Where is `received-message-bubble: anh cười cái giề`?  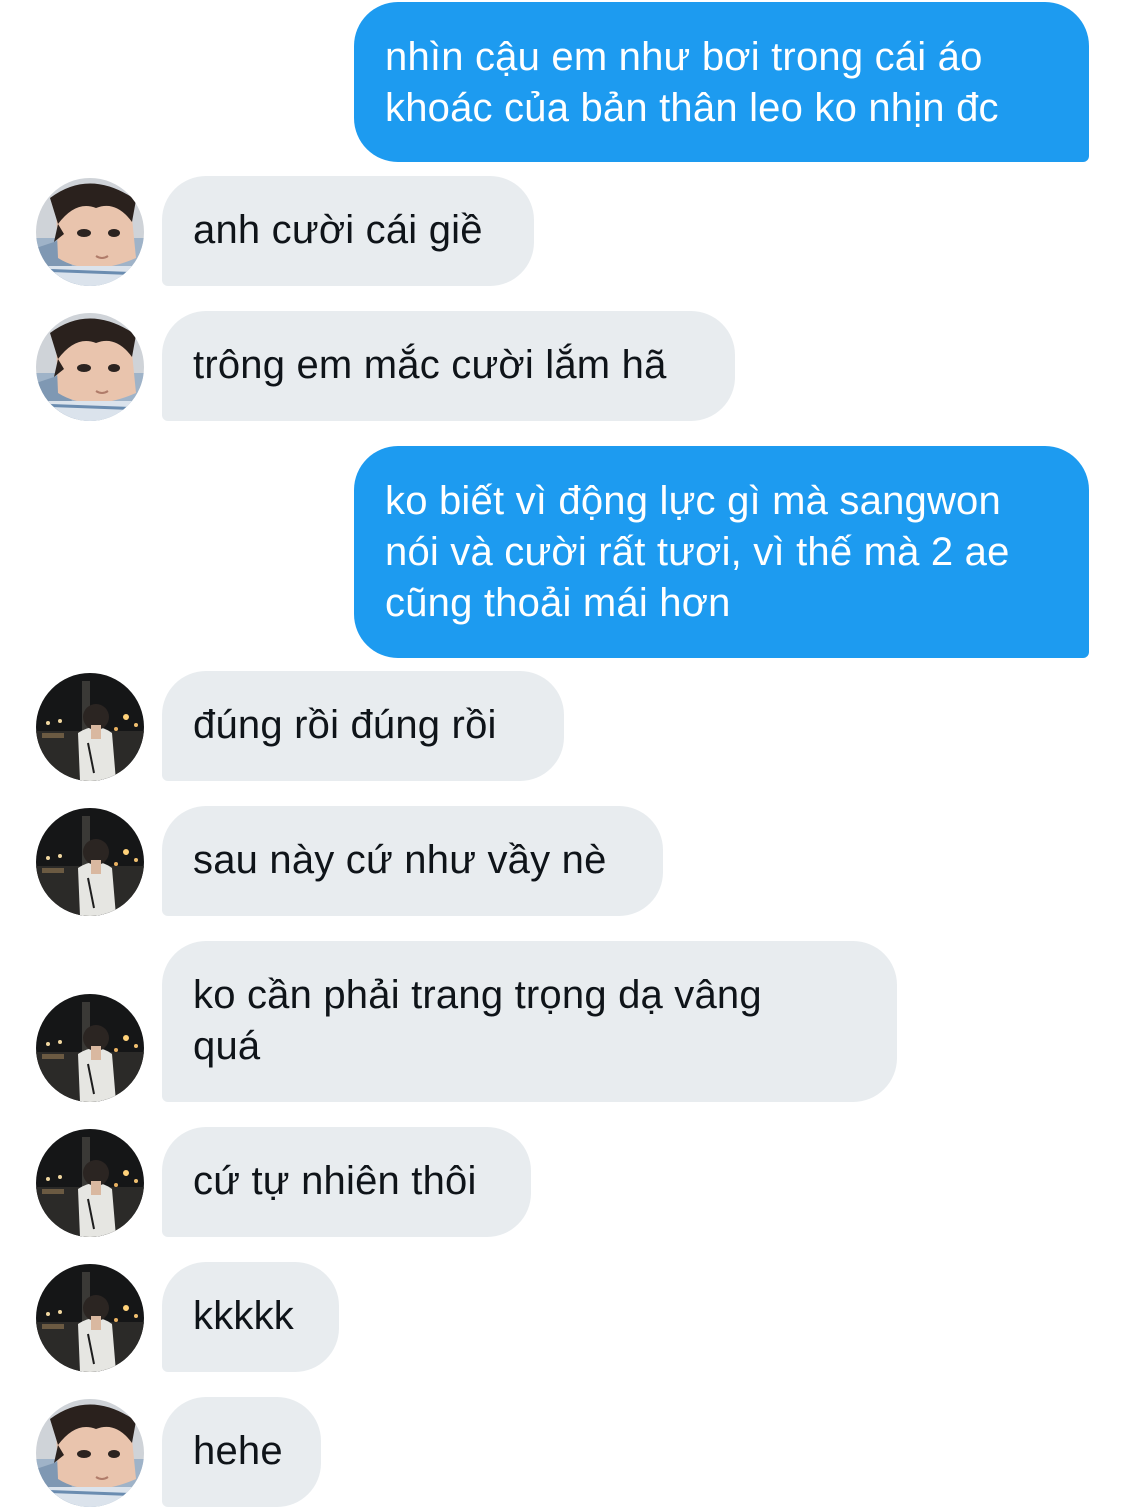
received-message-bubble: anh cười cái giề is located at coordinates (348, 231).